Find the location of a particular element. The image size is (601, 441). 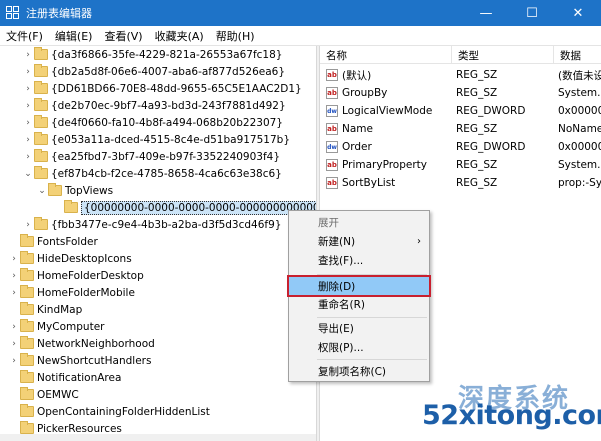

tree-item: KindMap is located at coordinates (45, 309).